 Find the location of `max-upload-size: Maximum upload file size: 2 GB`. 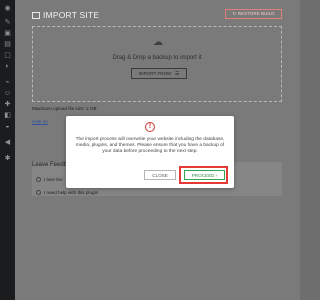

max-upload-size: Maximum upload file size: 2 GB is located at coordinates (64, 108).